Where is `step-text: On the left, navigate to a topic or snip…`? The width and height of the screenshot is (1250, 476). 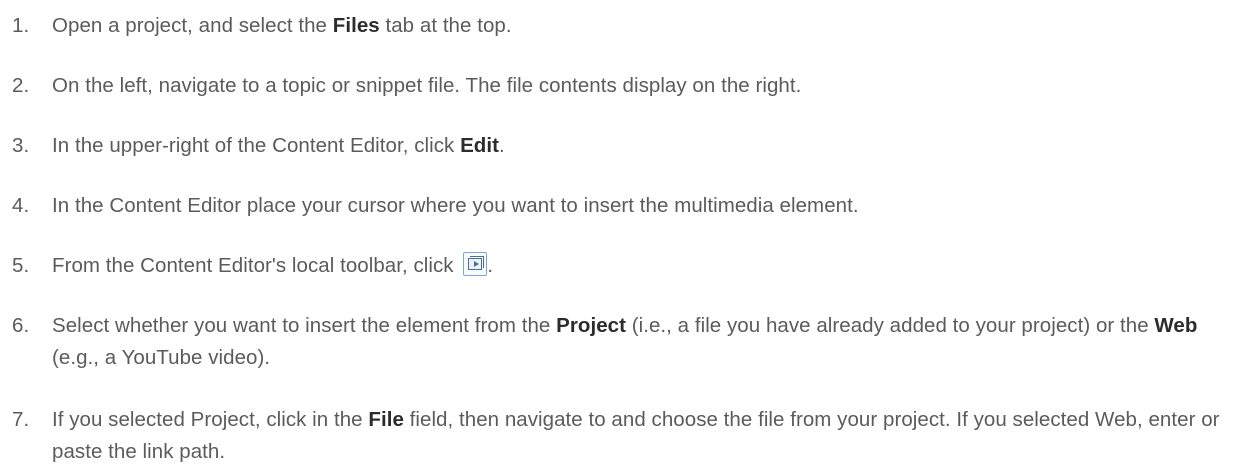 step-text: On the left, navigate to a topic or snip… is located at coordinates (427, 85).